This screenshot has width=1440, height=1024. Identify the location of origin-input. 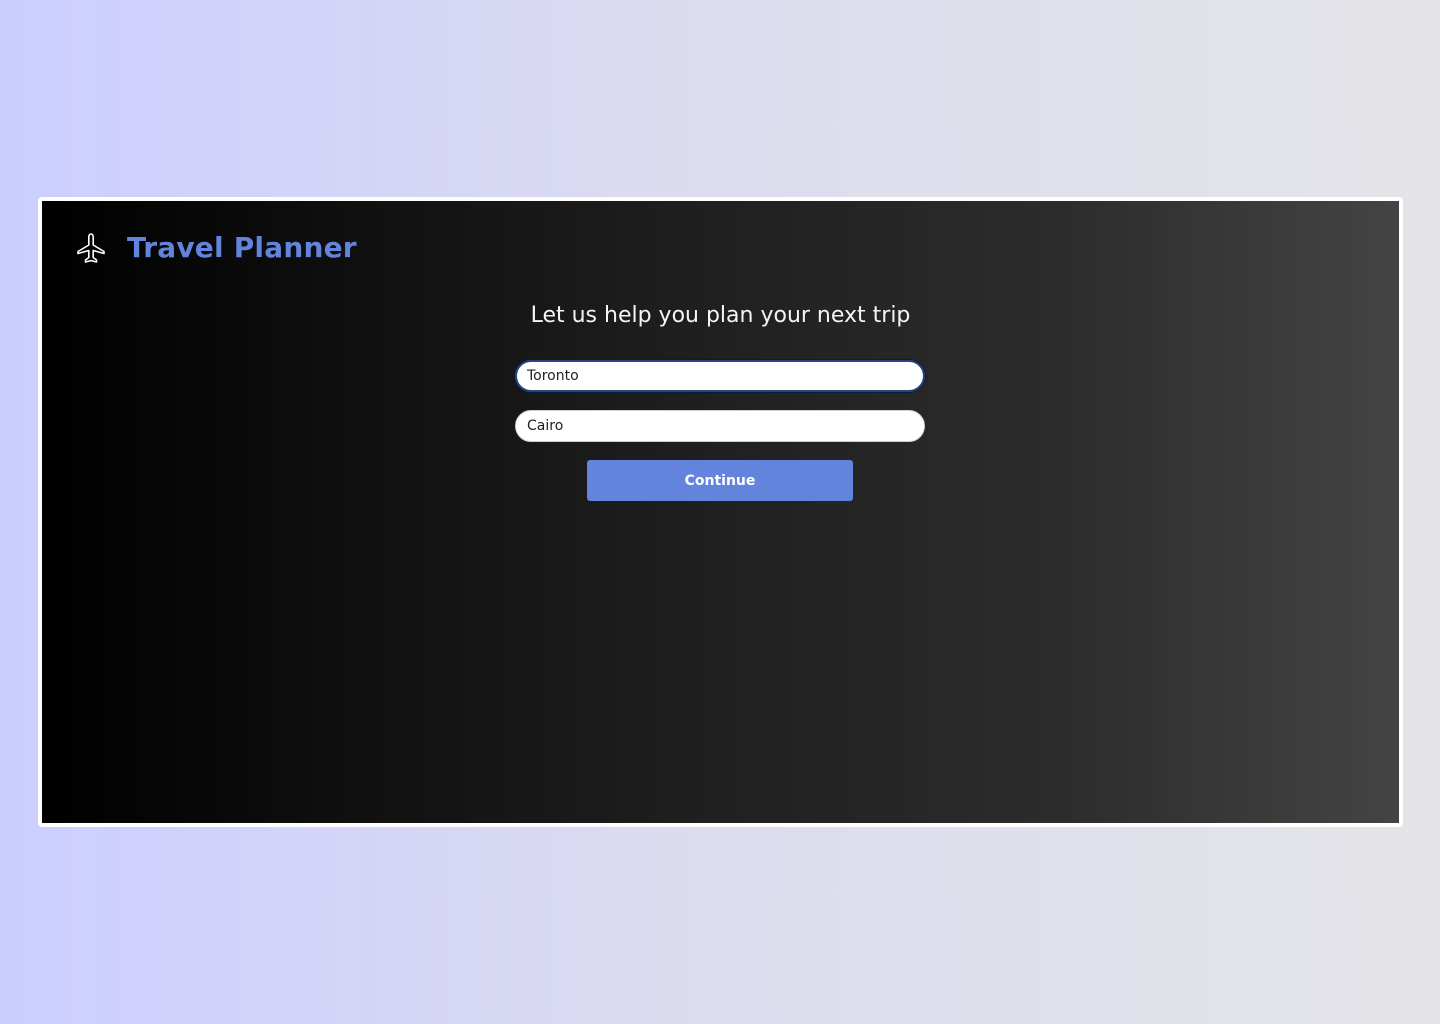
(720, 376).